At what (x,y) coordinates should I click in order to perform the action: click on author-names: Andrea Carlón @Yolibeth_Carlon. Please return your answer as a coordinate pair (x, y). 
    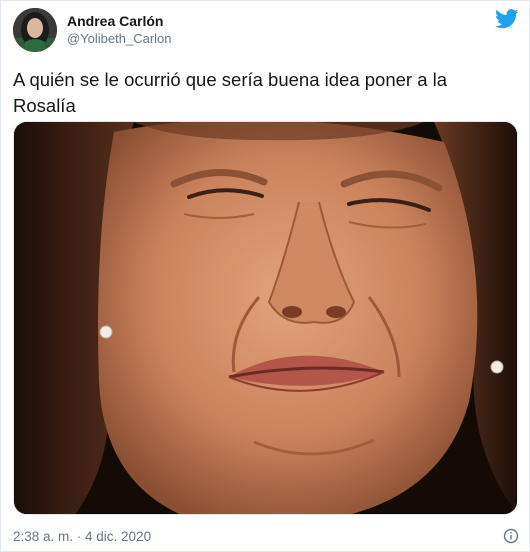
    Looking at the image, I should click on (119, 30).